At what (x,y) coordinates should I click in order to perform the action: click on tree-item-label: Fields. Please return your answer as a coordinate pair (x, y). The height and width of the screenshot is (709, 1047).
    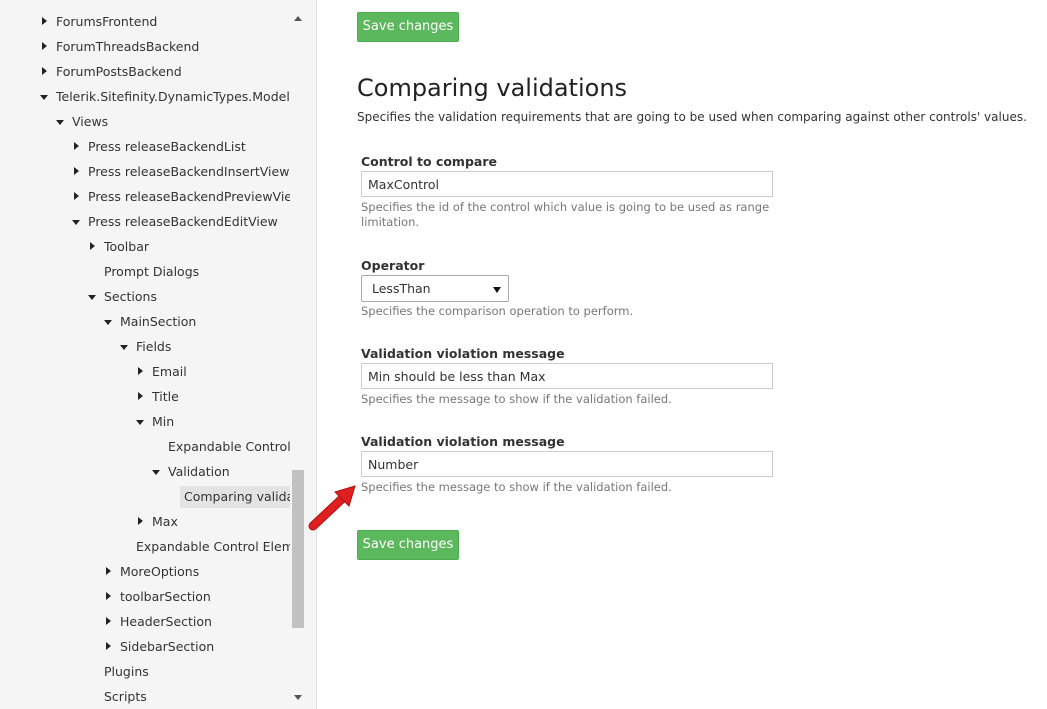
    Looking at the image, I should click on (154, 346).